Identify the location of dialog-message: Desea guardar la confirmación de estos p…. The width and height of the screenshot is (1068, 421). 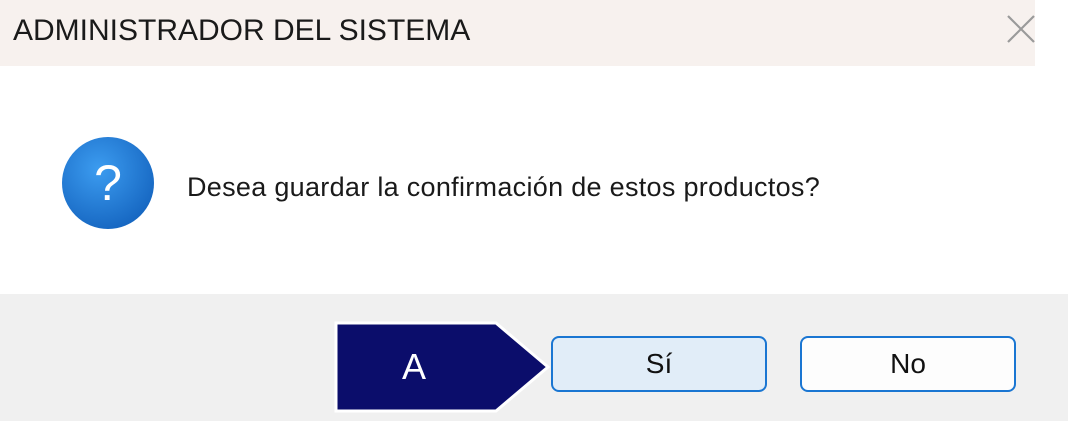
(504, 187).